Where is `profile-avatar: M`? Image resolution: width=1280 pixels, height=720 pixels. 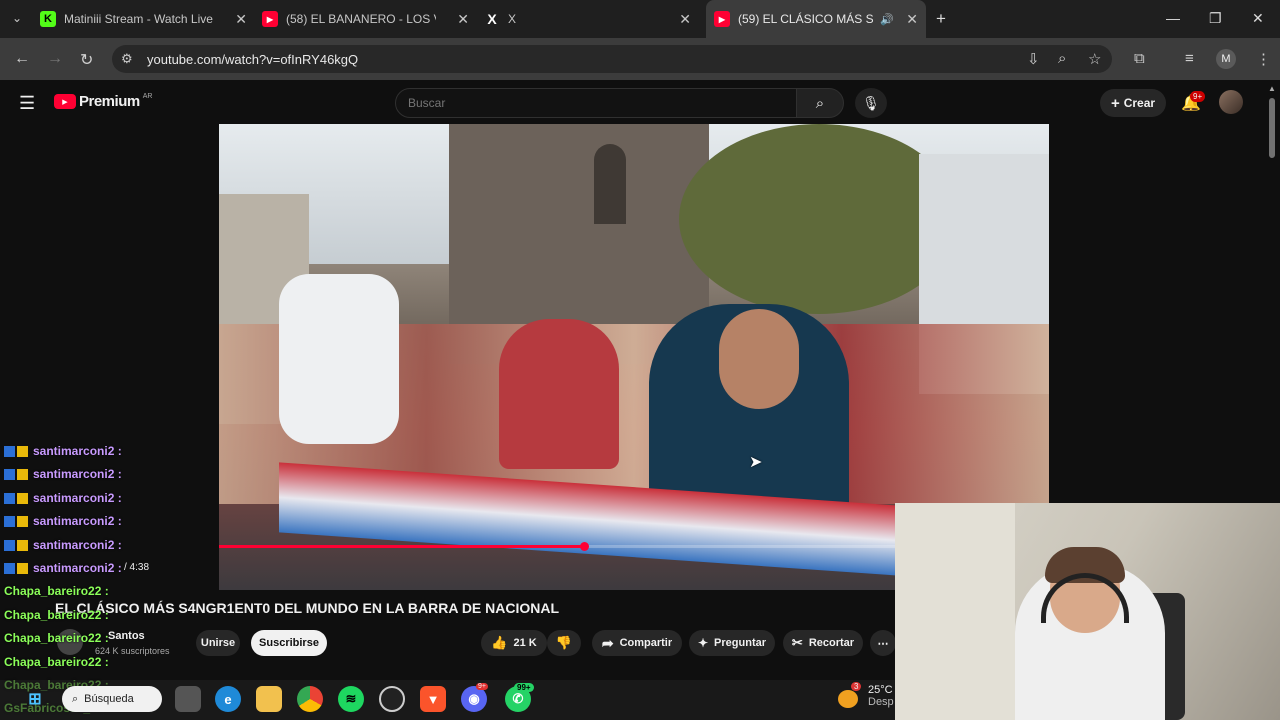
profile-avatar: M is located at coordinates (1226, 59).